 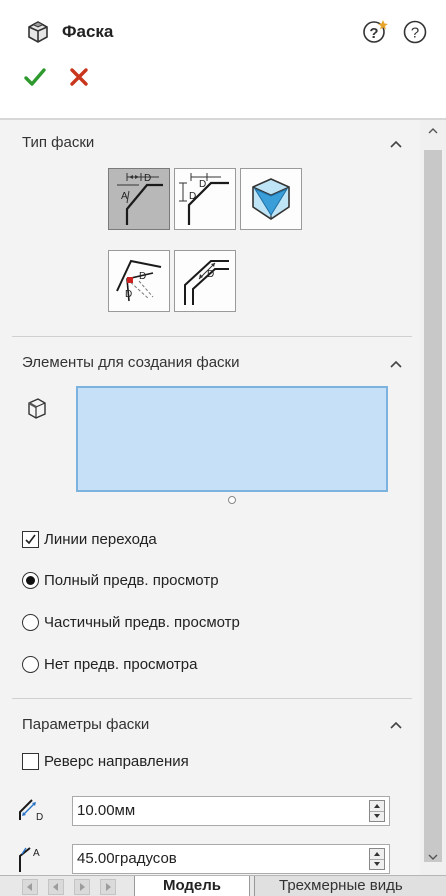 I want to click on tab-prev-icon, so click(x=56, y=887).